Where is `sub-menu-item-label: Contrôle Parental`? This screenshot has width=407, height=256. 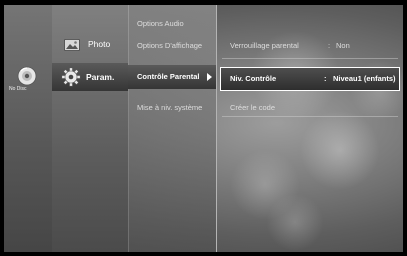
sub-menu-item-label: Contrôle Parental is located at coordinates (168, 76).